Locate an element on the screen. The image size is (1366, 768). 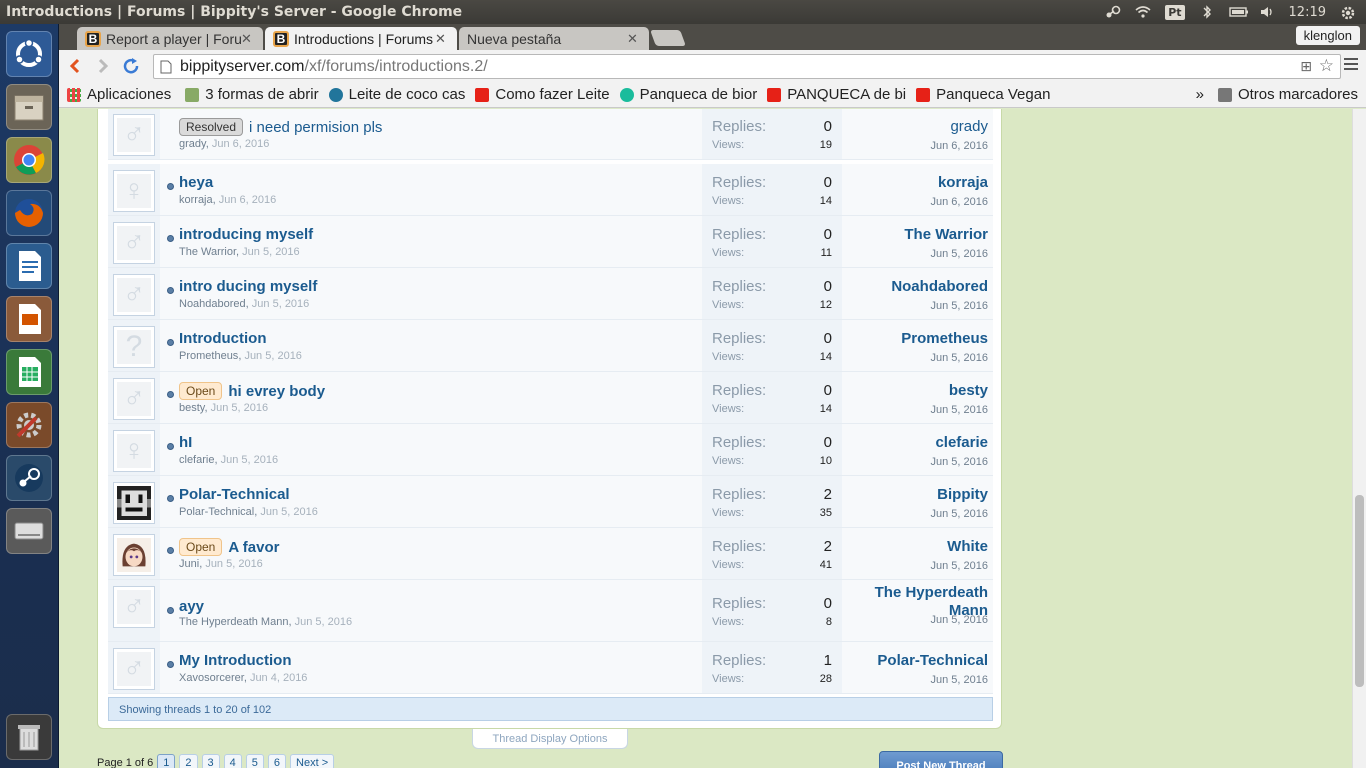
bookmark-star-icon: ☆ is located at coordinates (1326, 66).